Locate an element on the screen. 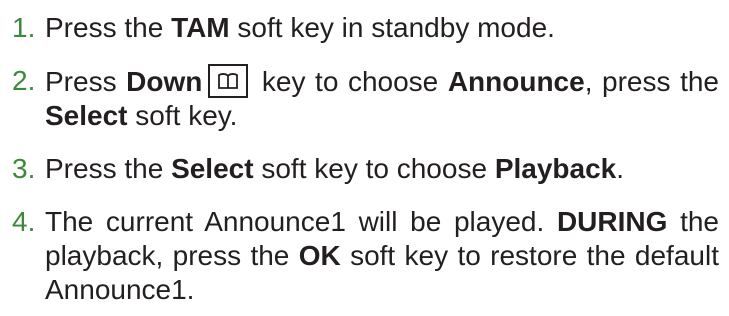 This screenshot has width=729, height=316. text-run: , press the is located at coordinates (651, 81).